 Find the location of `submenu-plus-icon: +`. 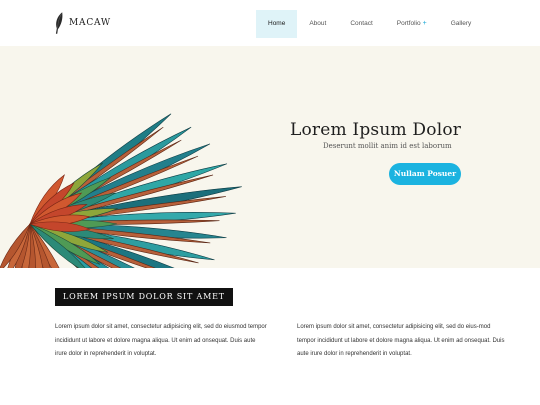

submenu-plus-icon: + is located at coordinates (424, 23).